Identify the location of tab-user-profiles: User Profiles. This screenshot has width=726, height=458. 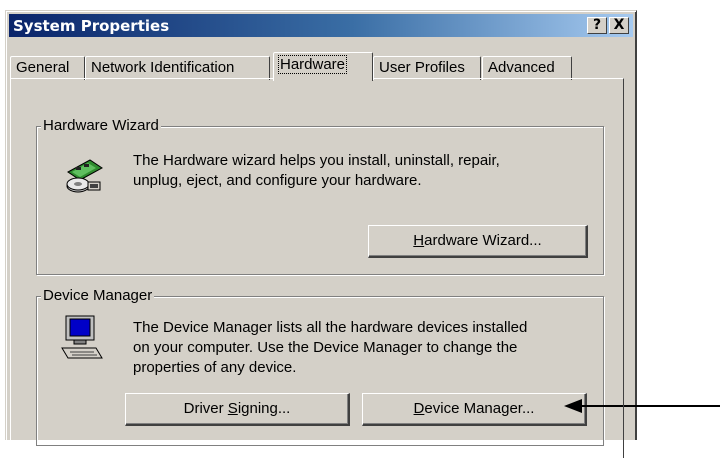
(427, 68).